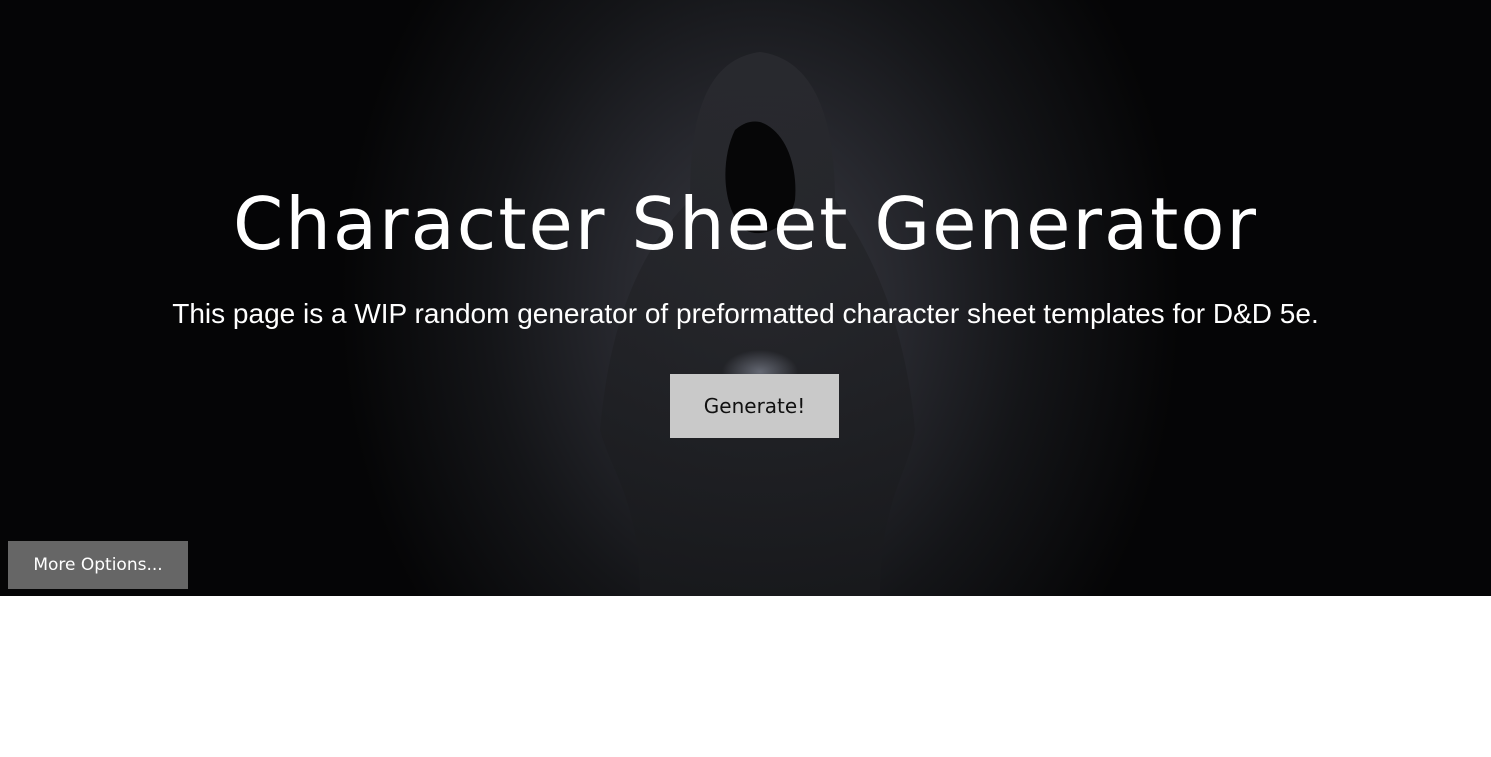 The image size is (1491, 757). I want to click on generate-button: Generate!, so click(754, 406).